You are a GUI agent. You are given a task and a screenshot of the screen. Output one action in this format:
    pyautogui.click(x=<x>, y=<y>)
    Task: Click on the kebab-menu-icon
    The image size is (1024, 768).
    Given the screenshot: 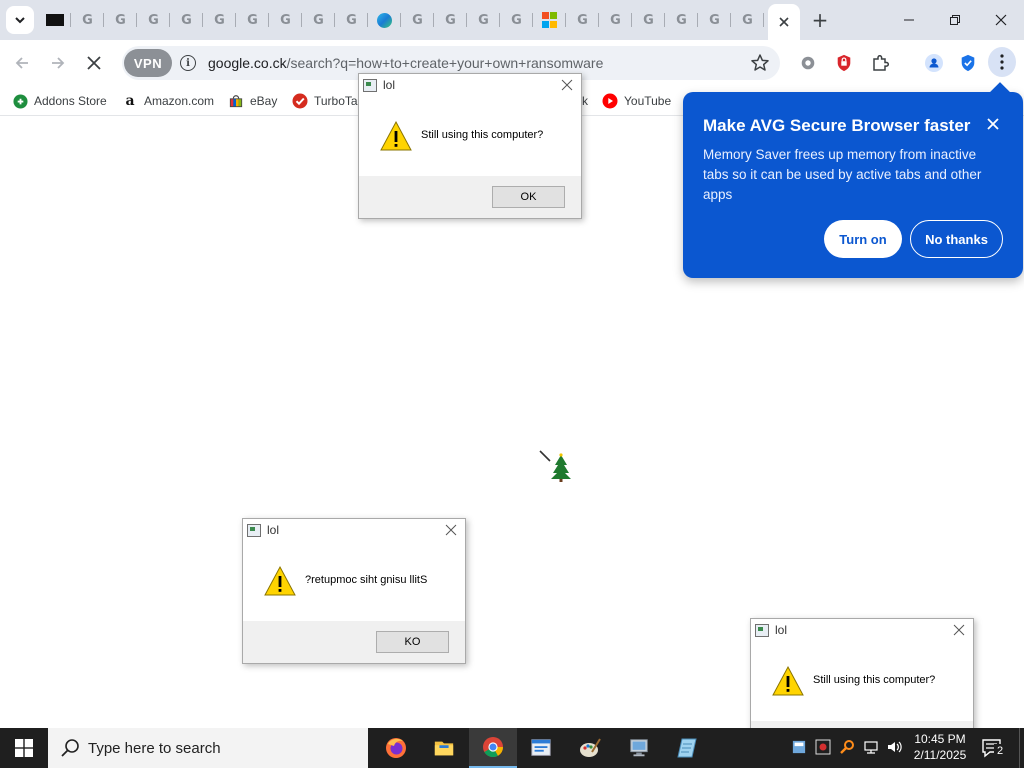 What is the action you would take?
    pyautogui.click(x=1002, y=62)
    